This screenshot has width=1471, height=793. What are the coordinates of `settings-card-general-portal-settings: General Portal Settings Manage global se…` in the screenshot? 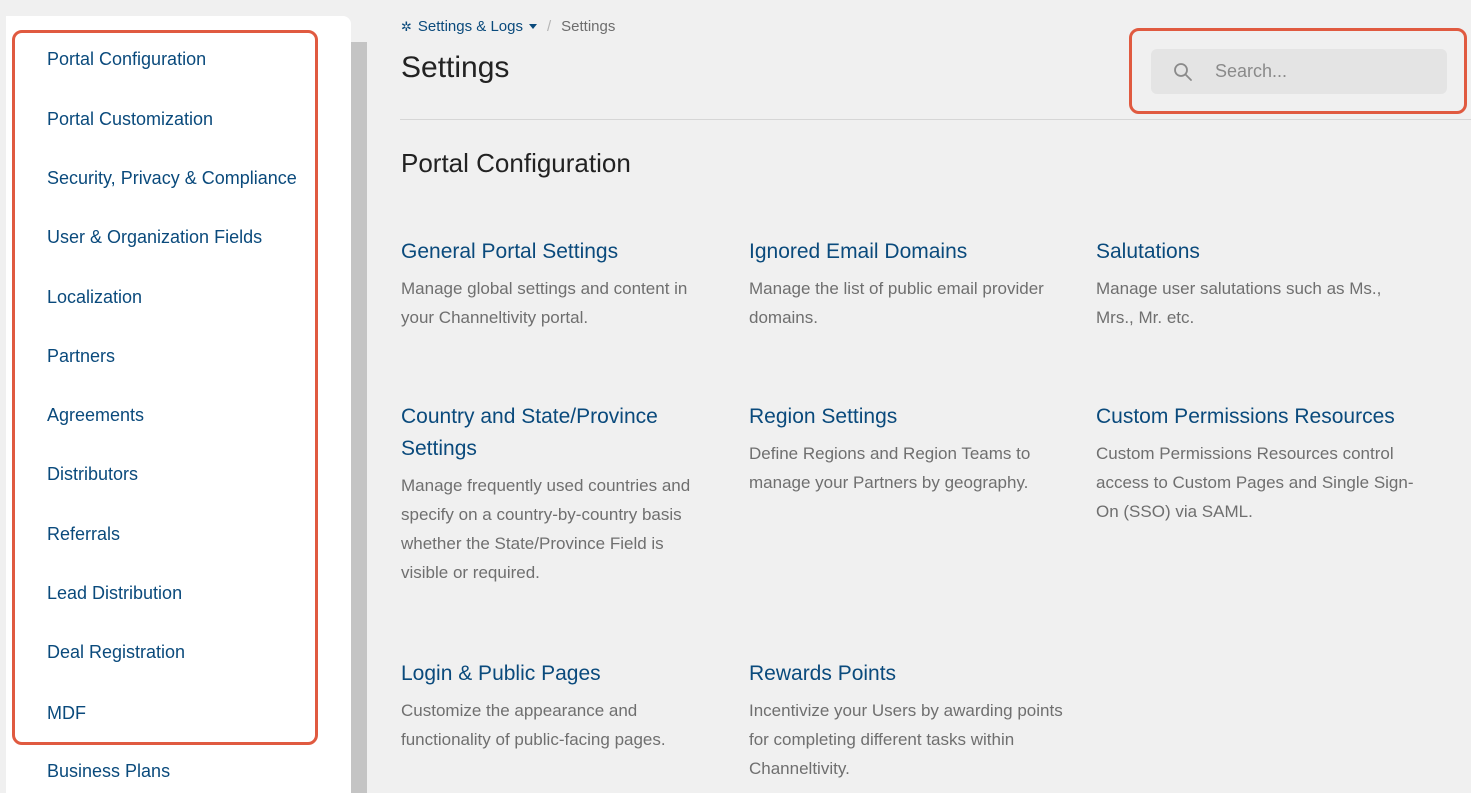 It's located at (566, 284).